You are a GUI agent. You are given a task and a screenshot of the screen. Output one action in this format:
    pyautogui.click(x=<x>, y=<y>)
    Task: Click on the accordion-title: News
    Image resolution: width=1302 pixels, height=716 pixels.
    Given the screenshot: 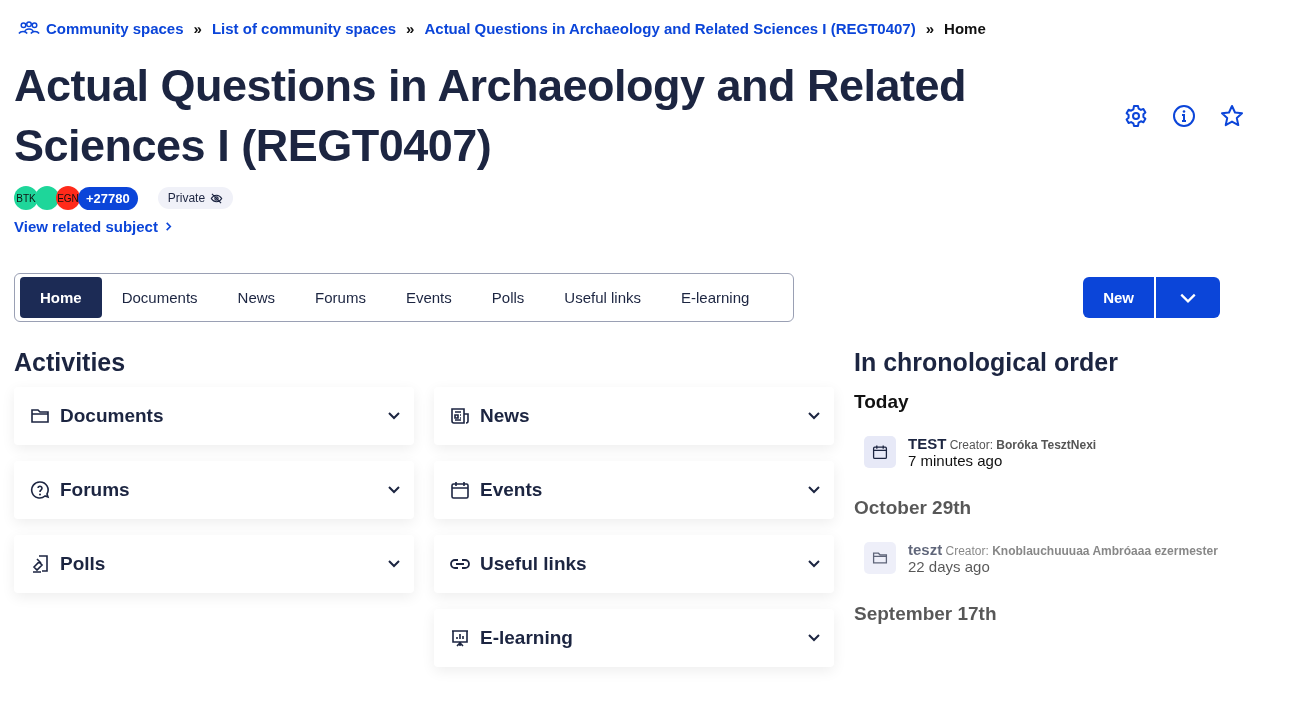 What is the action you would take?
    pyautogui.click(x=505, y=416)
    